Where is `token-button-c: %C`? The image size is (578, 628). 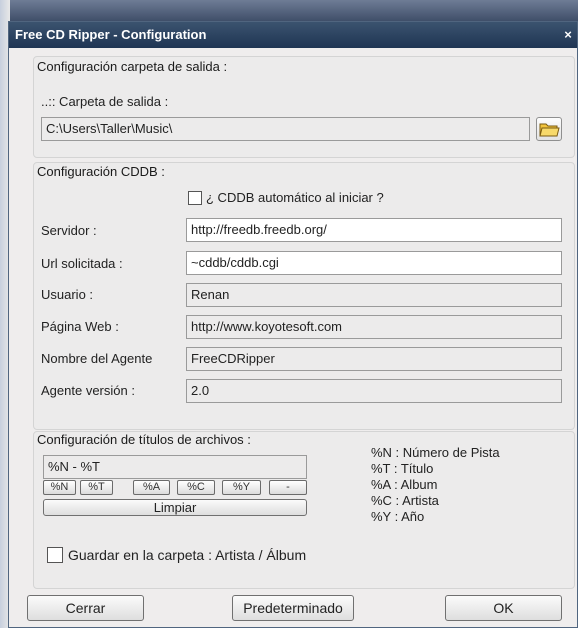
token-button-c: %C is located at coordinates (196, 487).